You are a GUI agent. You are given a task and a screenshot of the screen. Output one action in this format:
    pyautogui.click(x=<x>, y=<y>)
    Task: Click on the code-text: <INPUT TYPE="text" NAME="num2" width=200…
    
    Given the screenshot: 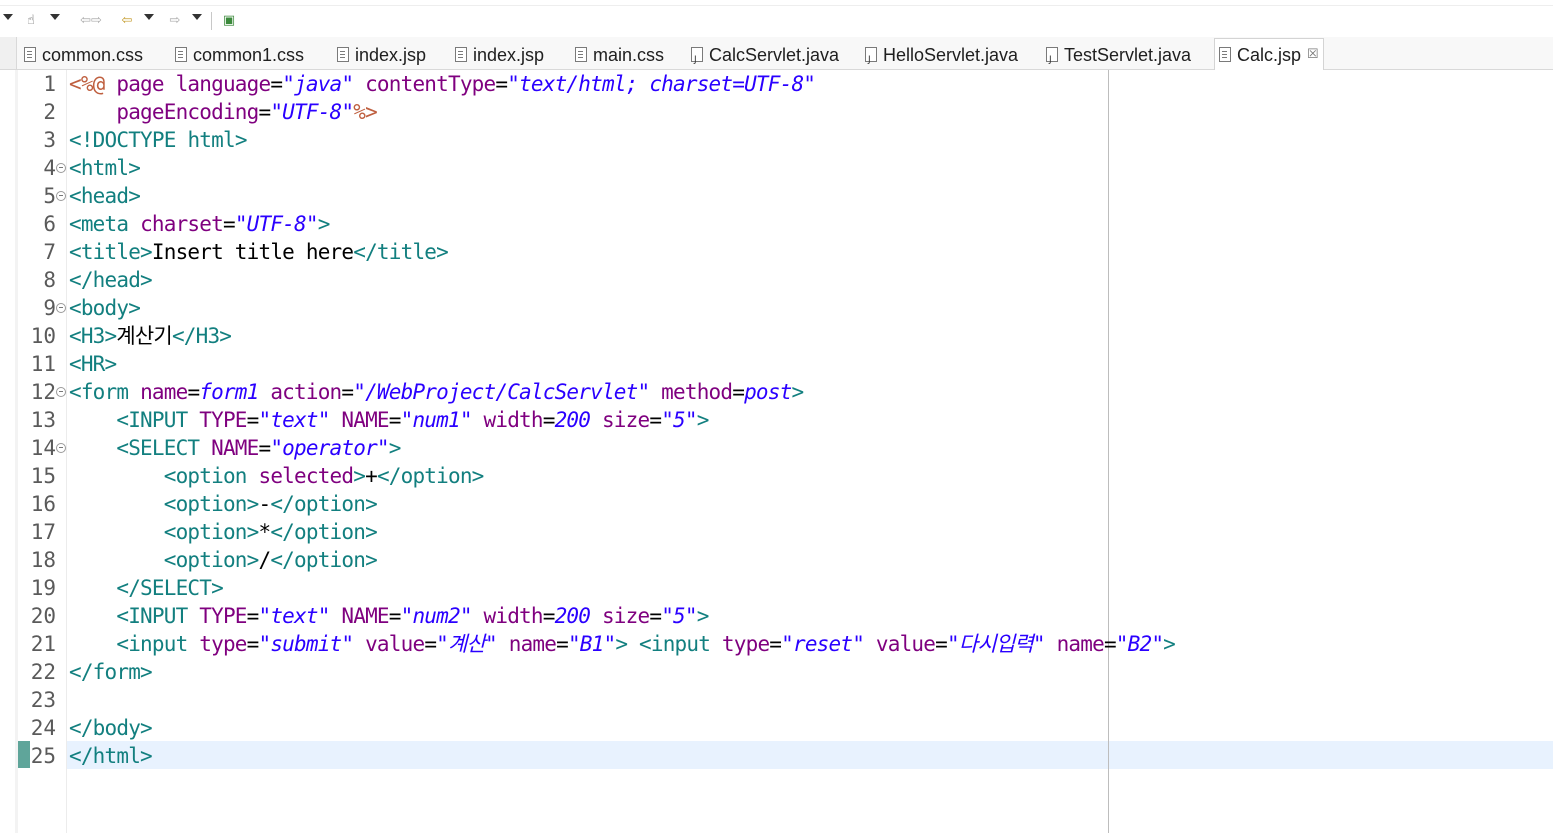 What is the action you would take?
    pyautogui.click(x=389, y=616)
    